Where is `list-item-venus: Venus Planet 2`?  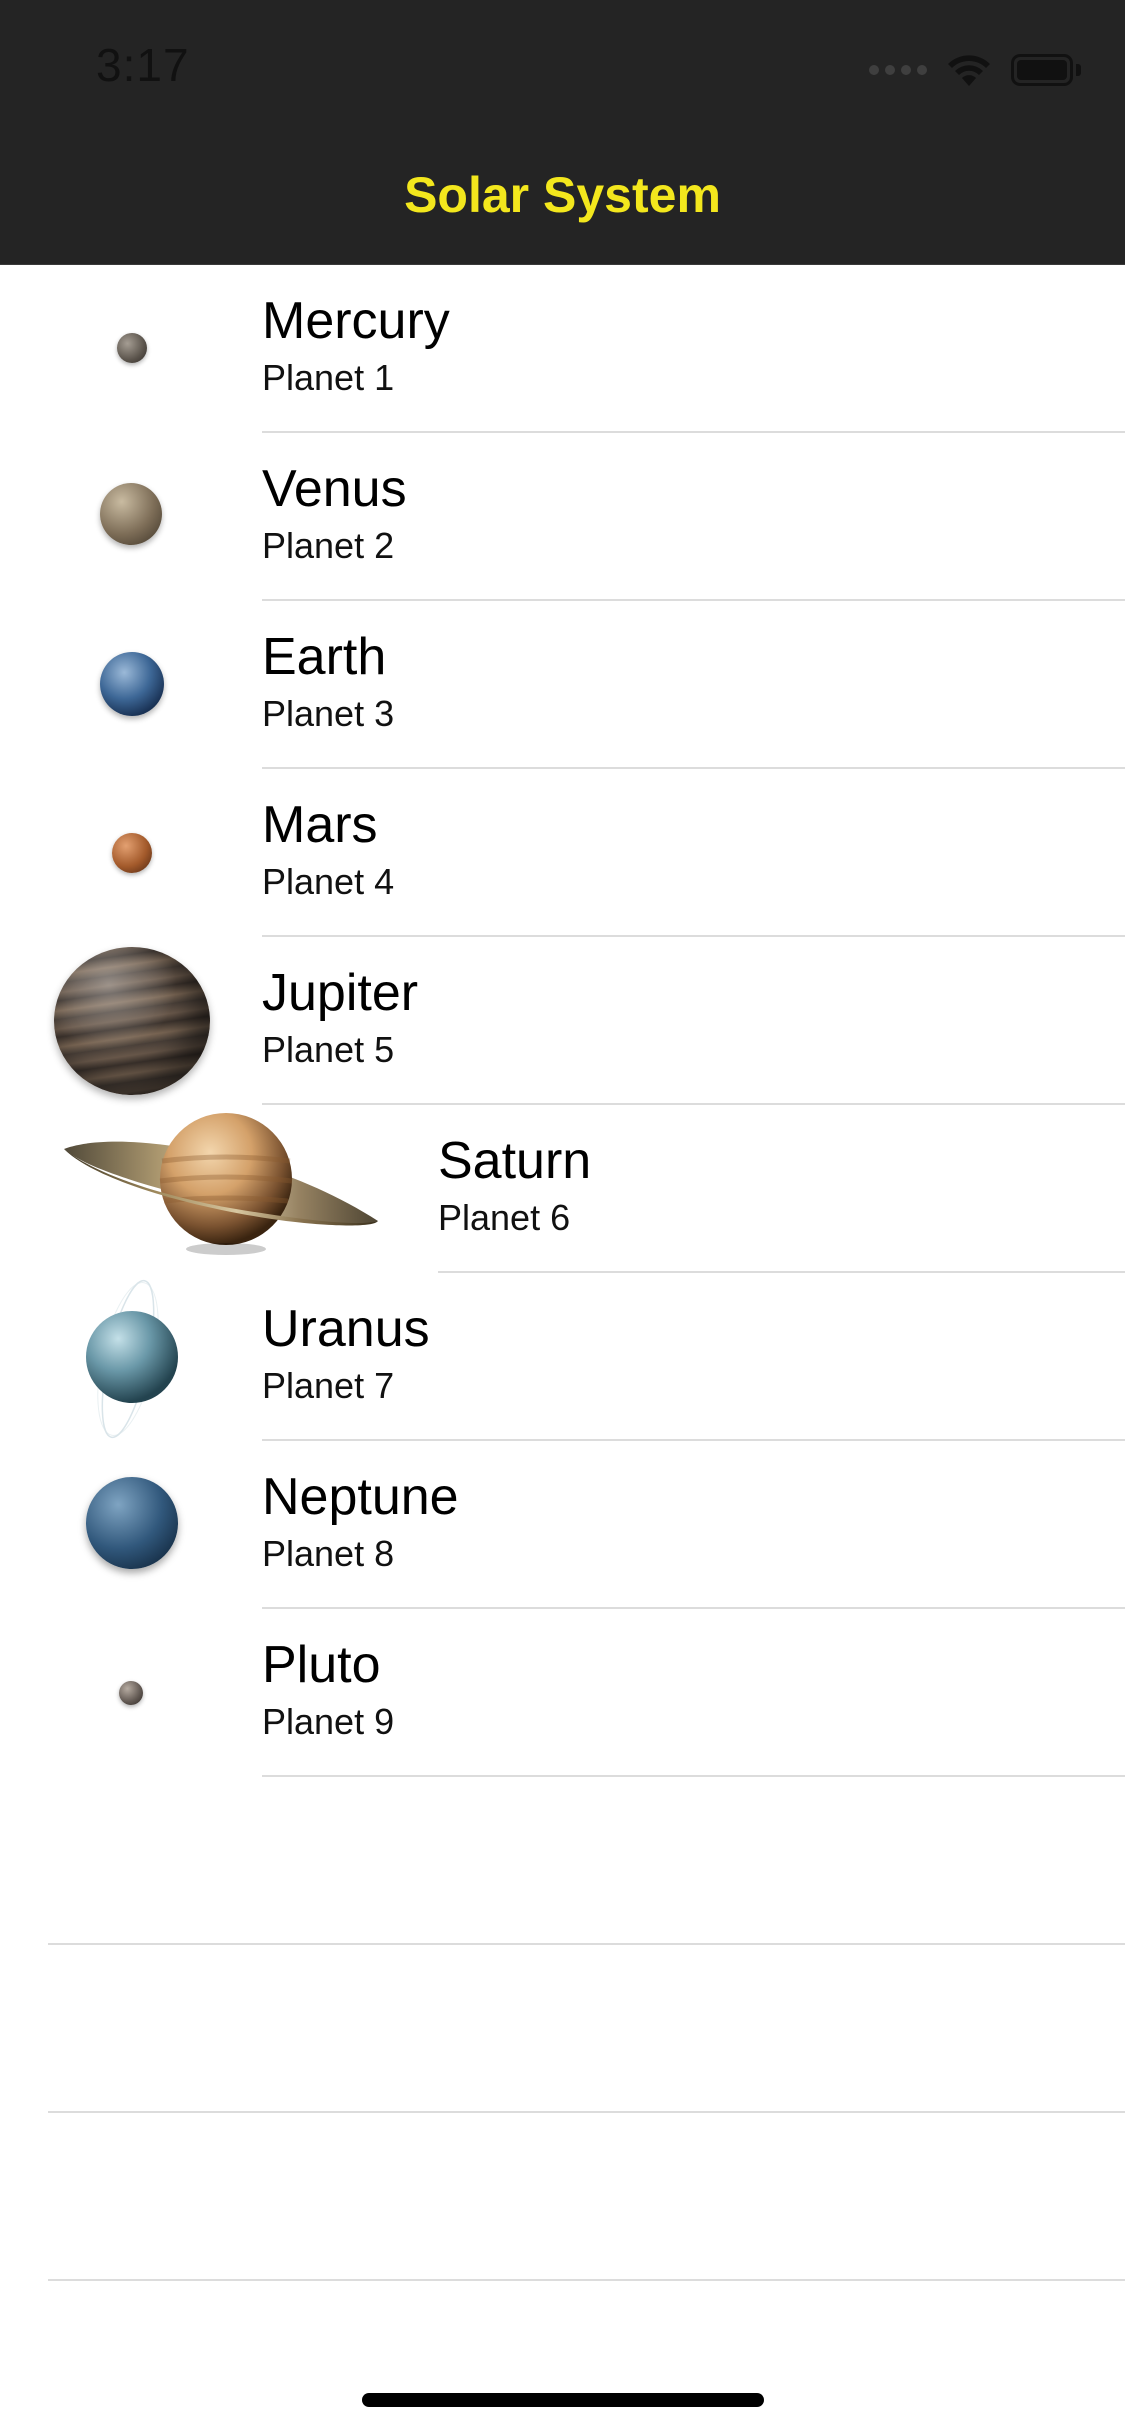
list-item-venus: Venus Planet 2 is located at coordinates (562, 517).